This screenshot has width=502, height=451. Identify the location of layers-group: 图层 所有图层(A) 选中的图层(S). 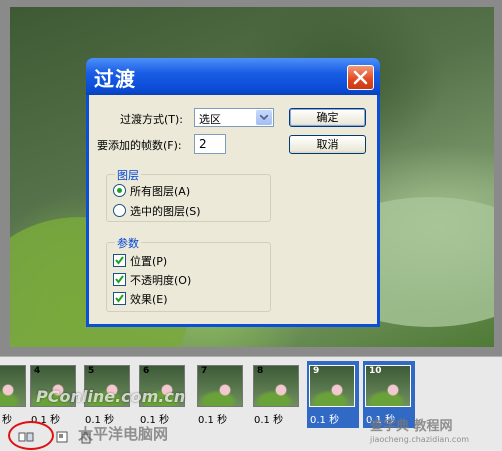
(188, 194).